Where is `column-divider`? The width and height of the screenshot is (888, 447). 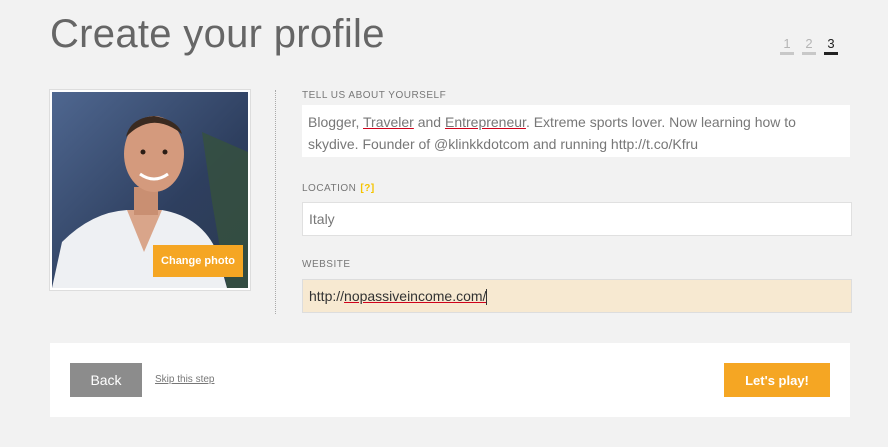
column-divider is located at coordinates (275, 202).